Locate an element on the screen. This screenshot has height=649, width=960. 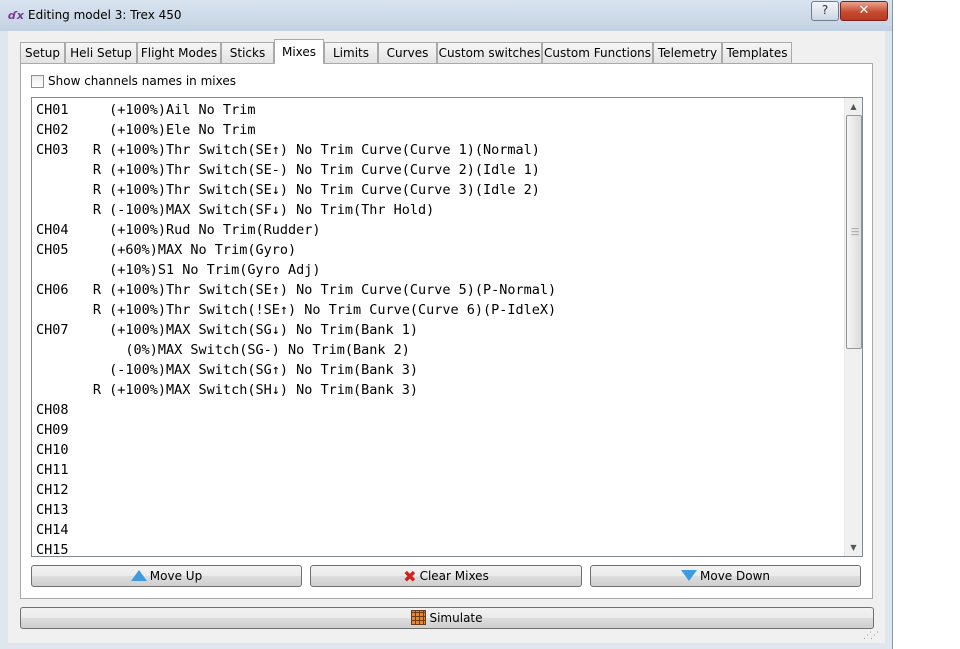
mix-row: R (+100%)MAX Switch(SH↓) No Trim(Bank 3) is located at coordinates (296, 390).